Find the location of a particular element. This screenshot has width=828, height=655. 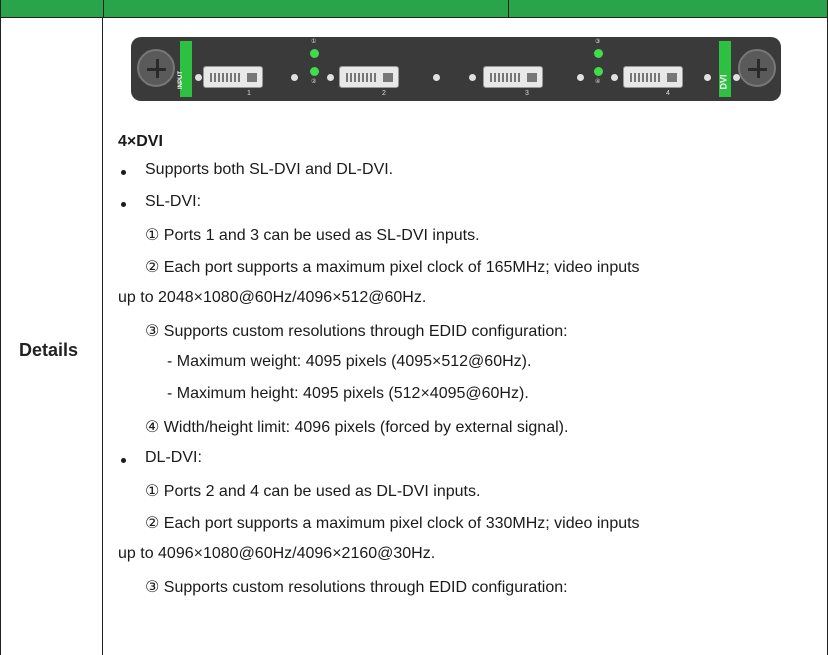

right-thumbscrew-icon is located at coordinates (757, 68).